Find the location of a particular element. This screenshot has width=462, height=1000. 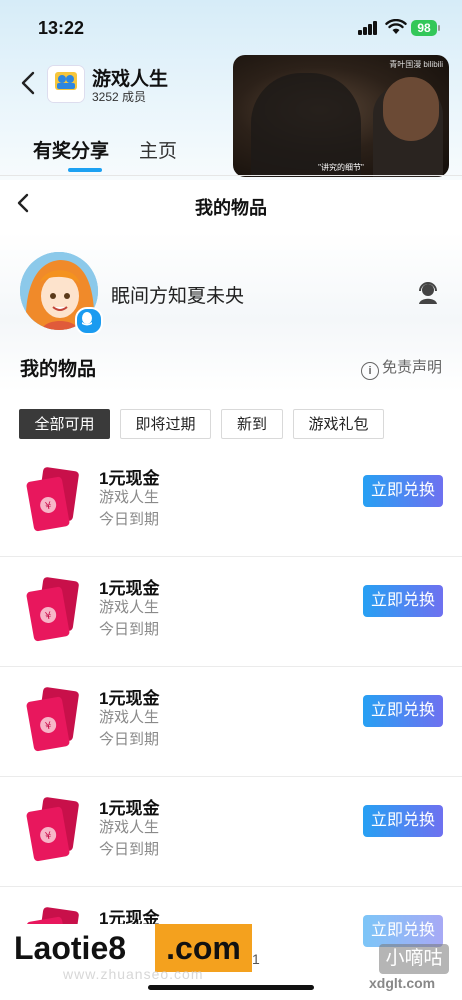

signal-icon is located at coordinates (368, 28).